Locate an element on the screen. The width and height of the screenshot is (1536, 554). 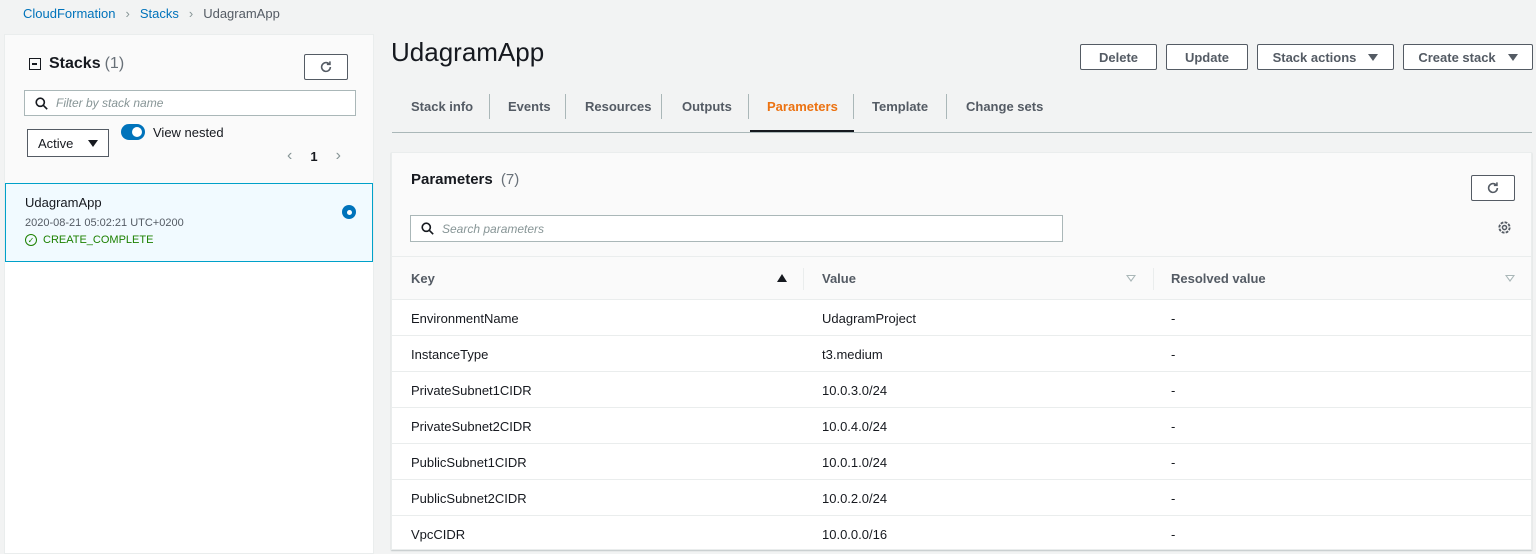
parameter-value: 10.0.0.0/16 is located at coordinates (855, 534).